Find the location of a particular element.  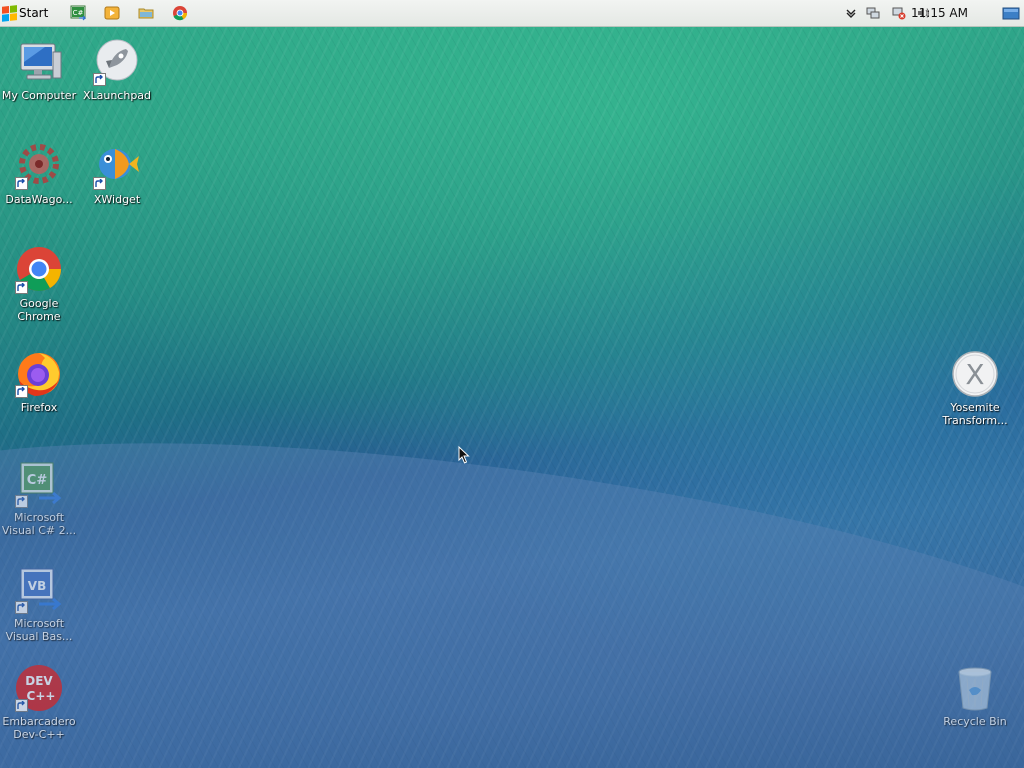

desktop-icon-firefox: Firefox is located at coordinates (39, 382).